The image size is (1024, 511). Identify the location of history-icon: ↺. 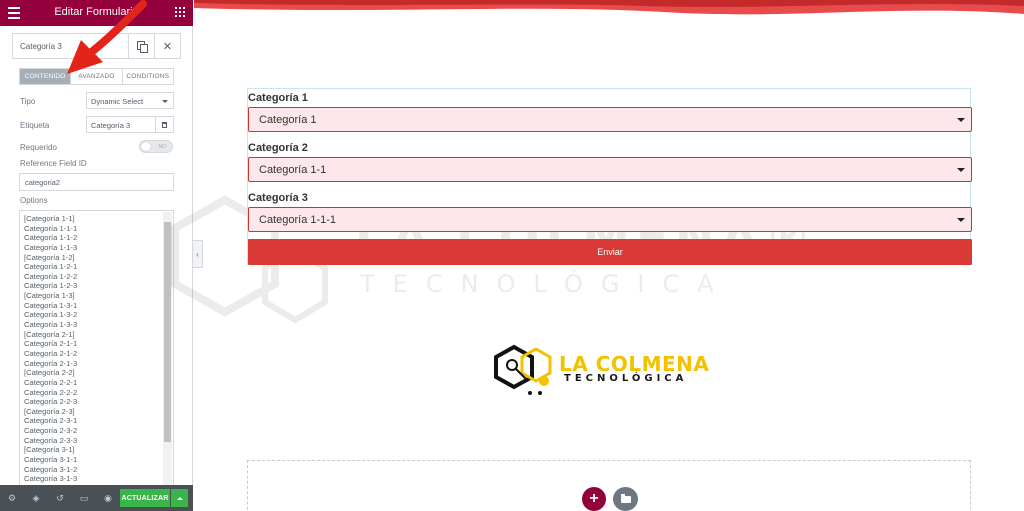
(60, 498).